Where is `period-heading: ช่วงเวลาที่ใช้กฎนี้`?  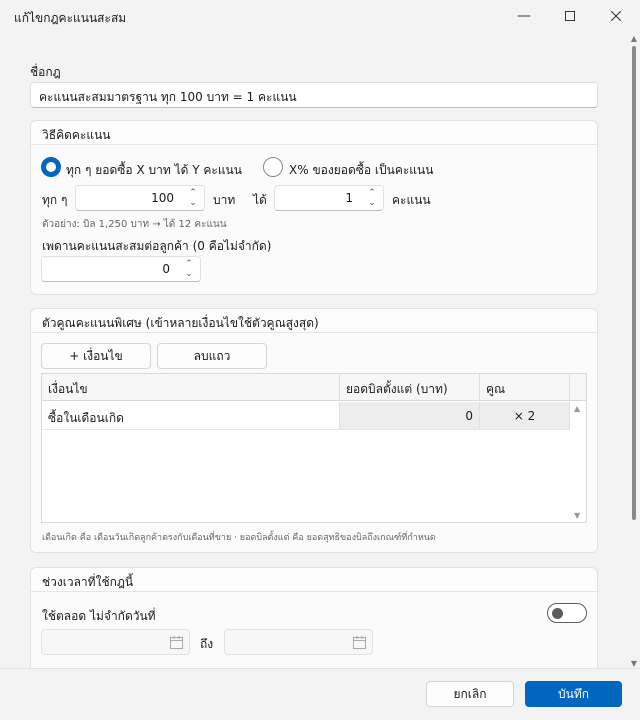 period-heading: ช่วงเวลาที่ใช้กฎนี้ is located at coordinates (88, 582).